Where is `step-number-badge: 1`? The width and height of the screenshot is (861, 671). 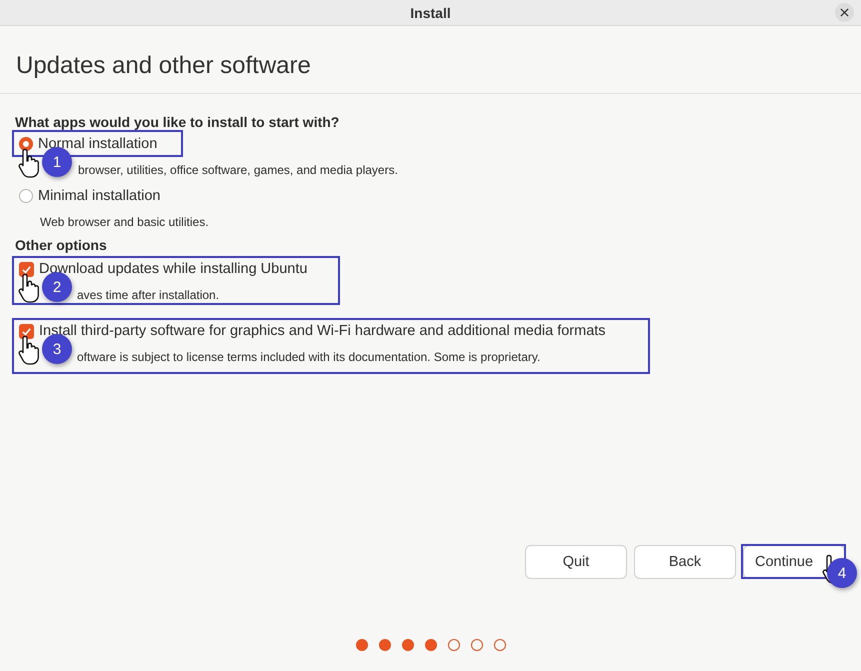 step-number-badge: 1 is located at coordinates (57, 162).